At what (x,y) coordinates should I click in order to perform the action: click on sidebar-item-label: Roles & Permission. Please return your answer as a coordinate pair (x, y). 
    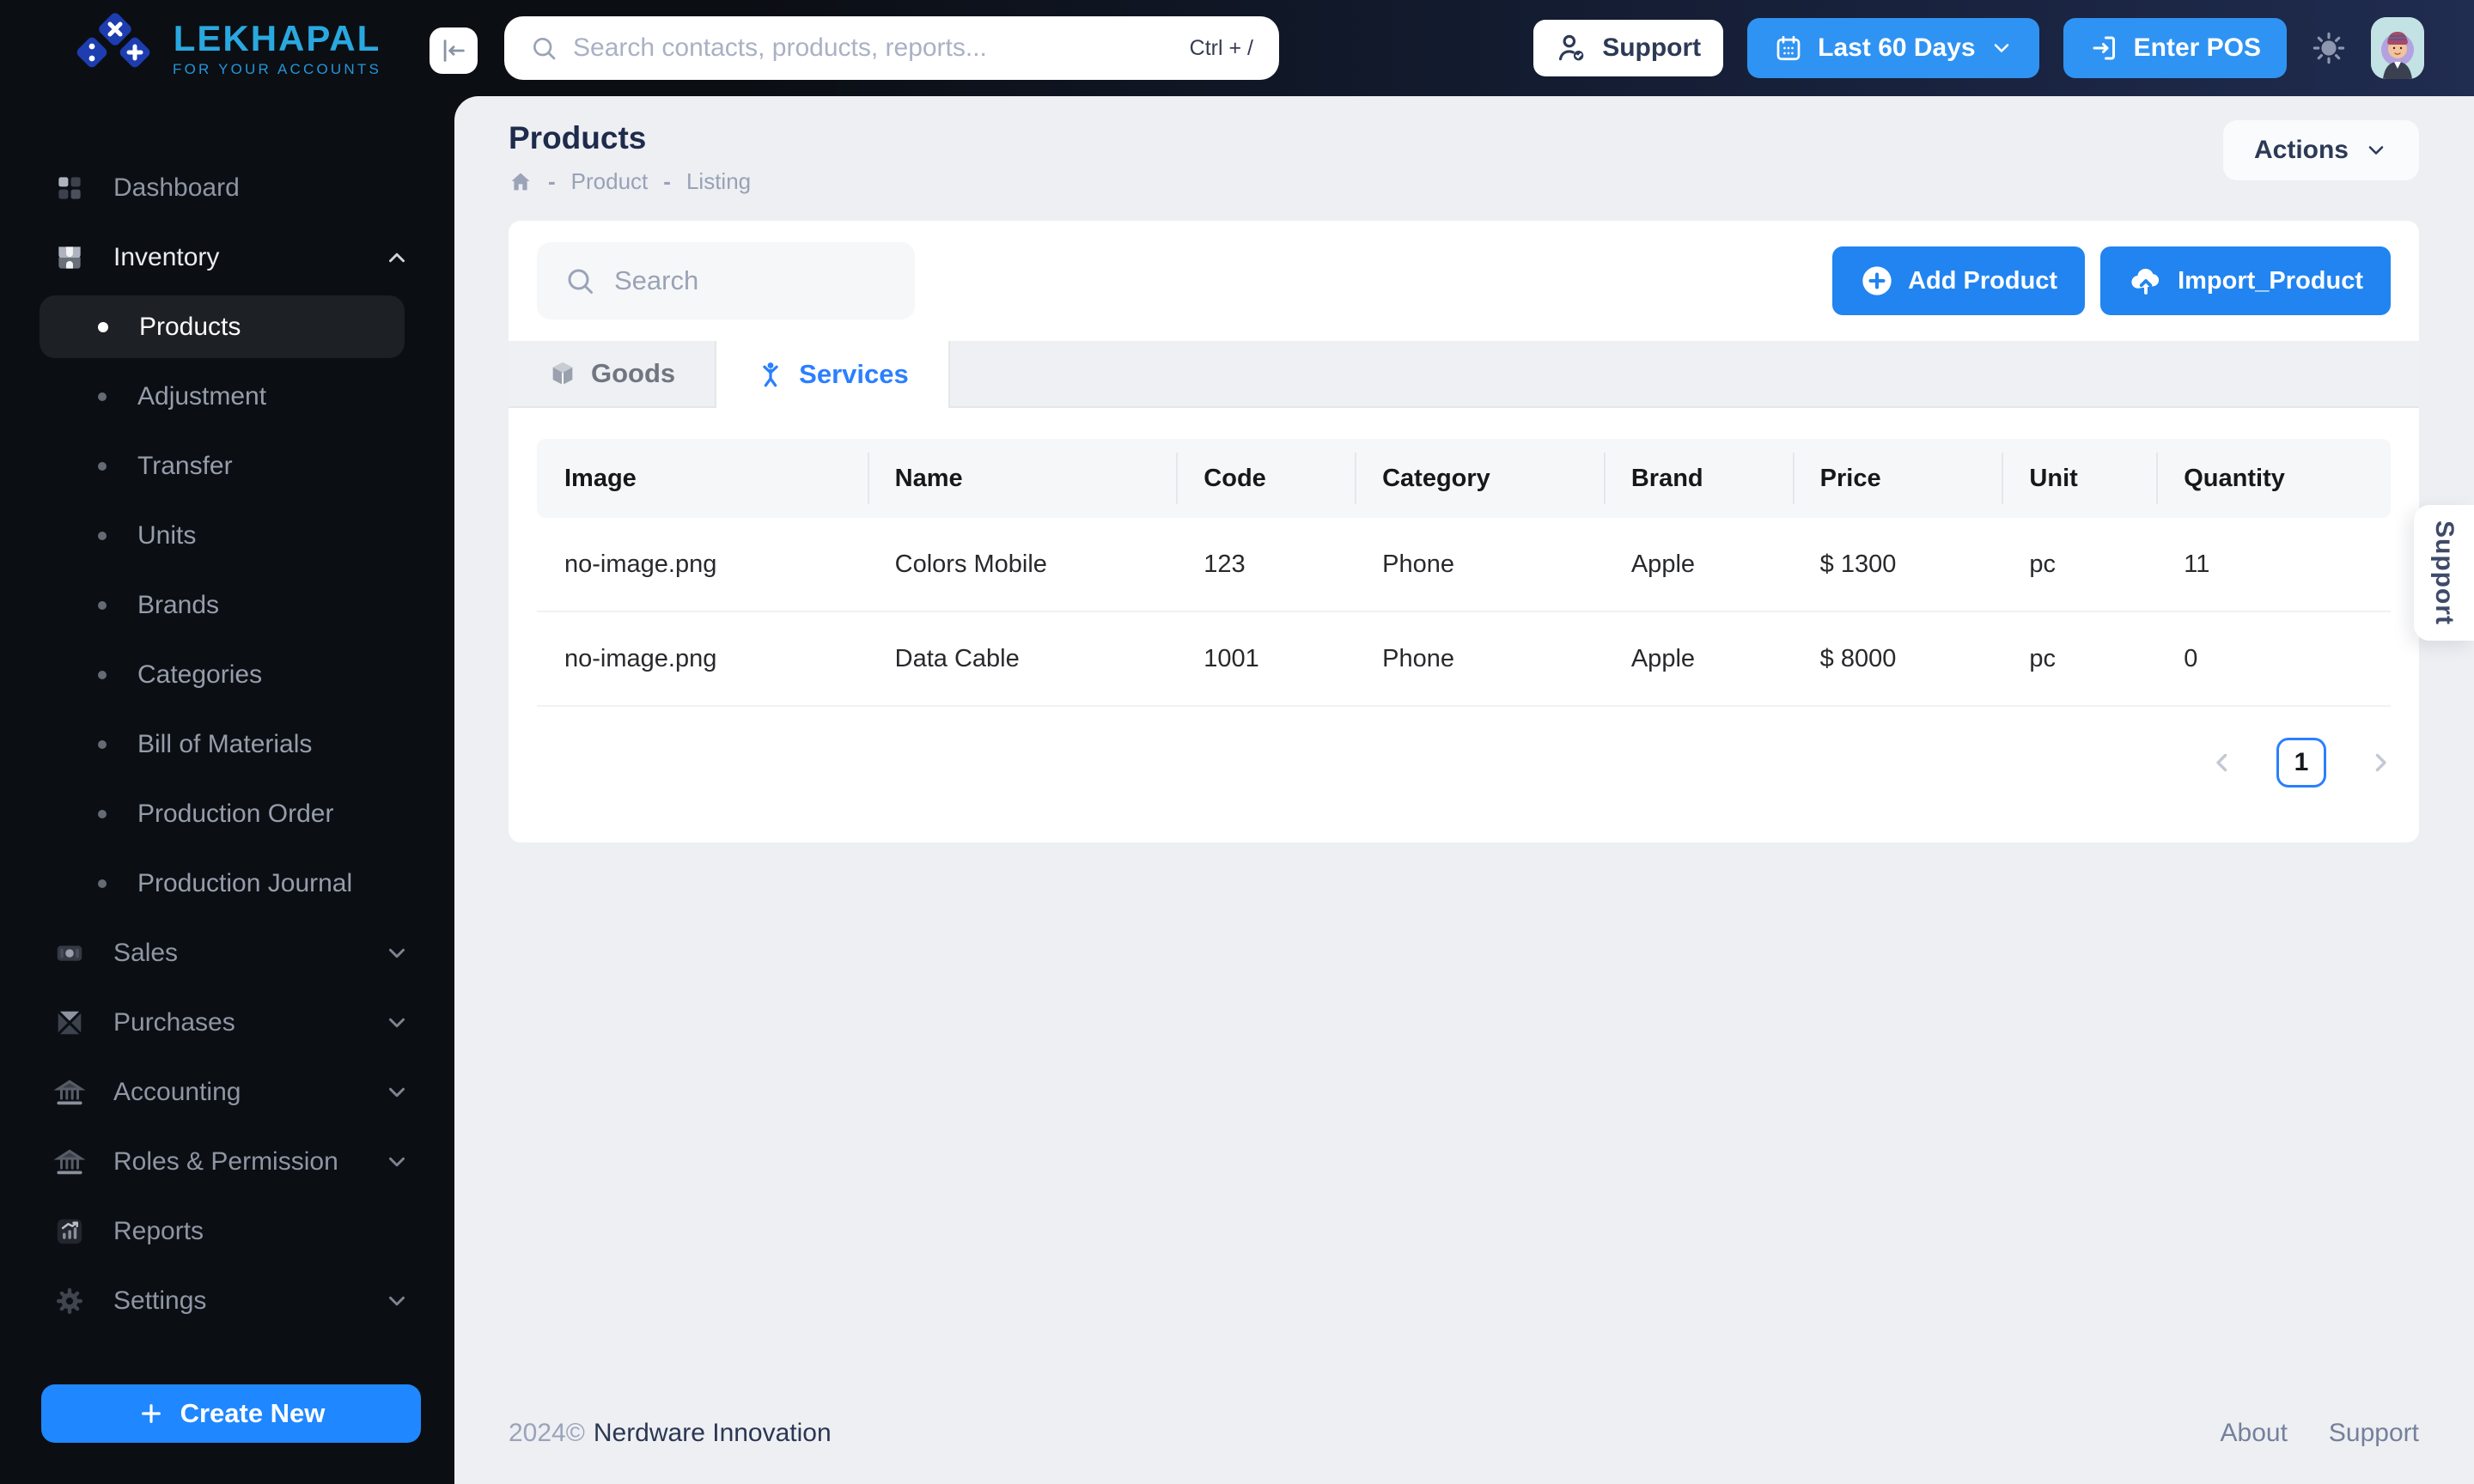
    Looking at the image, I should click on (225, 1161).